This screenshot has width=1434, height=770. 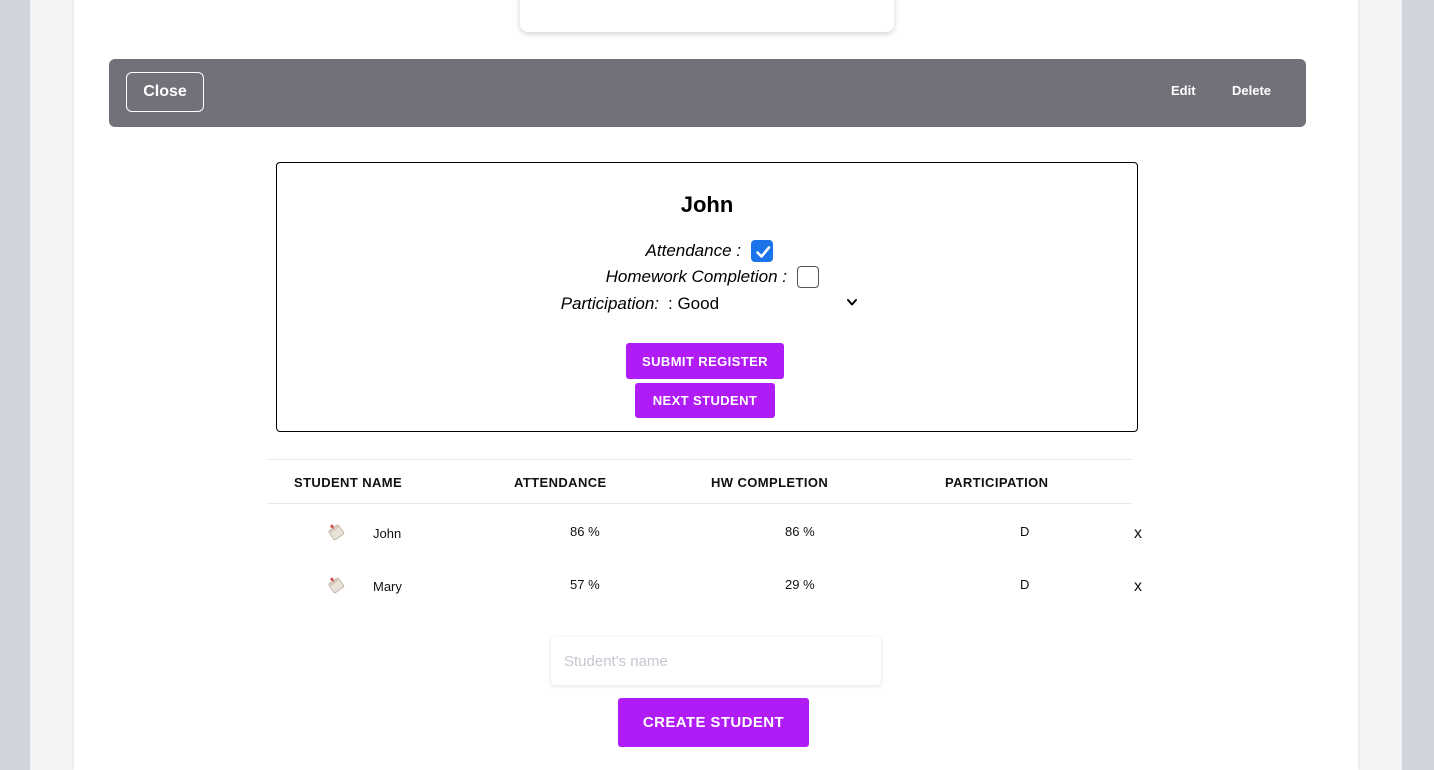 I want to click on create-student-button: CREATE STUDENT, so click(x=713, y=722).